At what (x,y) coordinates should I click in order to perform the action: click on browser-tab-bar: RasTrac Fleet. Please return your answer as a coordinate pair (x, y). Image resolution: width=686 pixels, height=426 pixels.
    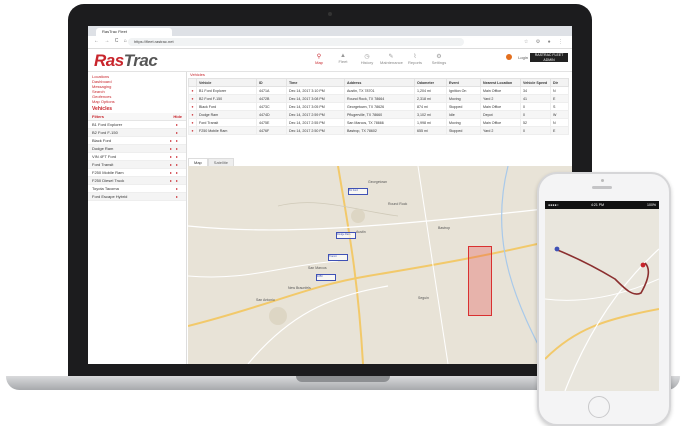
    Looking at the image, I should click on (330, 31).